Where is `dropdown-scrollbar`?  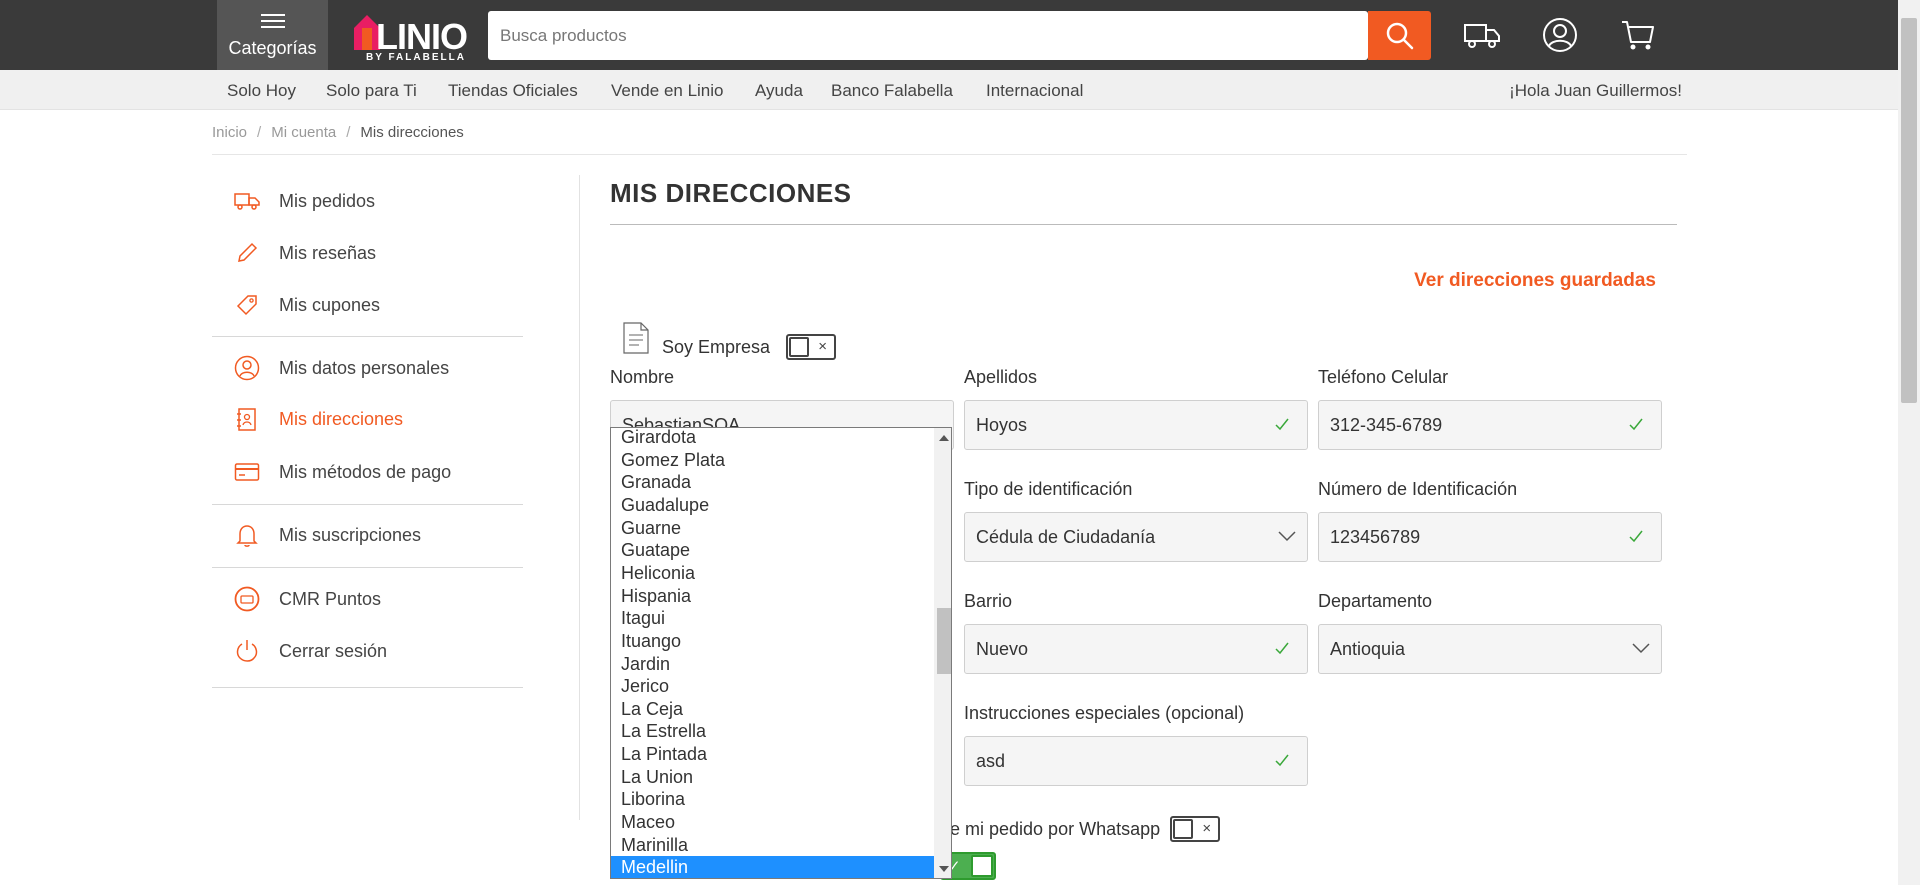 dropdown-scrollbar is located at coordinates (942, 653).